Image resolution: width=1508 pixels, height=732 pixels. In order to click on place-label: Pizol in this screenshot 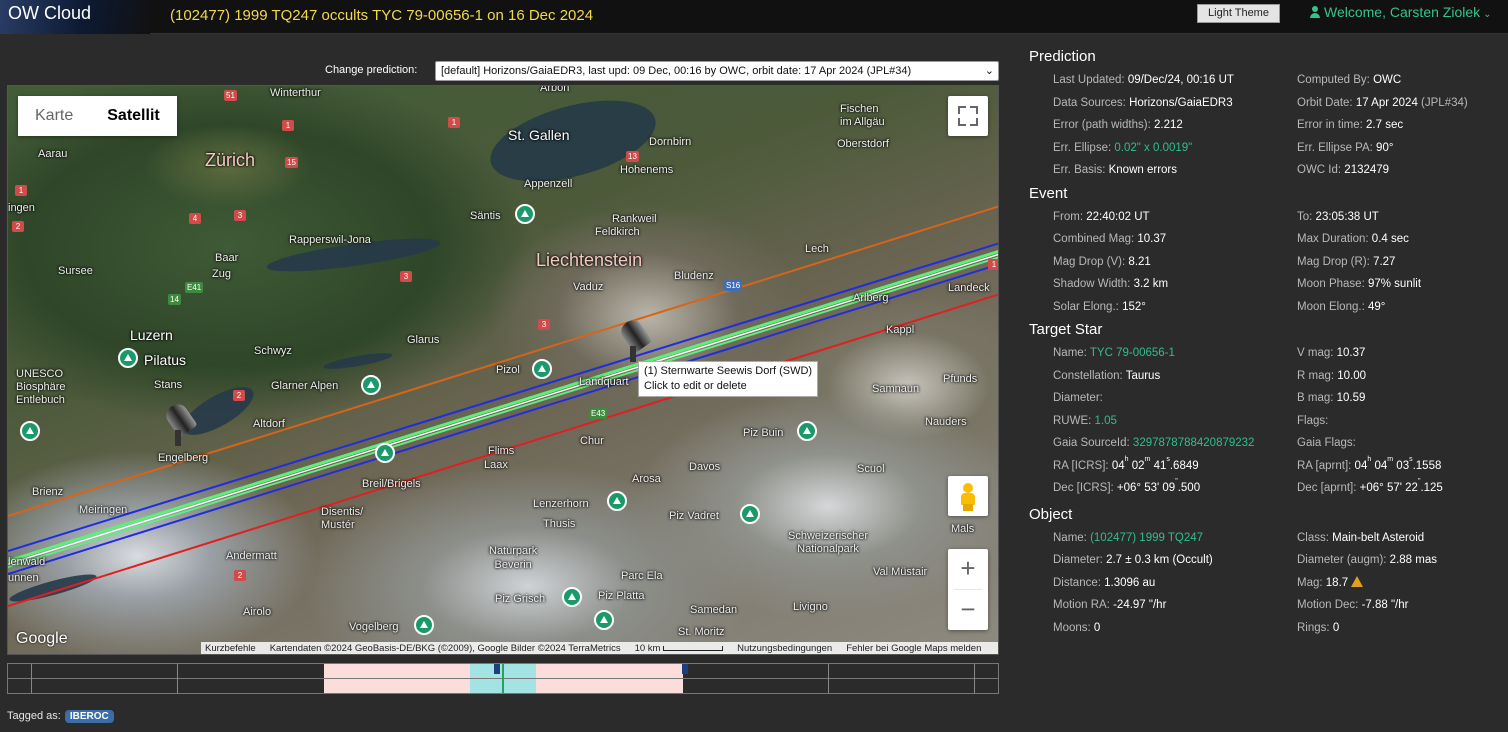, I will do `click(508, 370)`.